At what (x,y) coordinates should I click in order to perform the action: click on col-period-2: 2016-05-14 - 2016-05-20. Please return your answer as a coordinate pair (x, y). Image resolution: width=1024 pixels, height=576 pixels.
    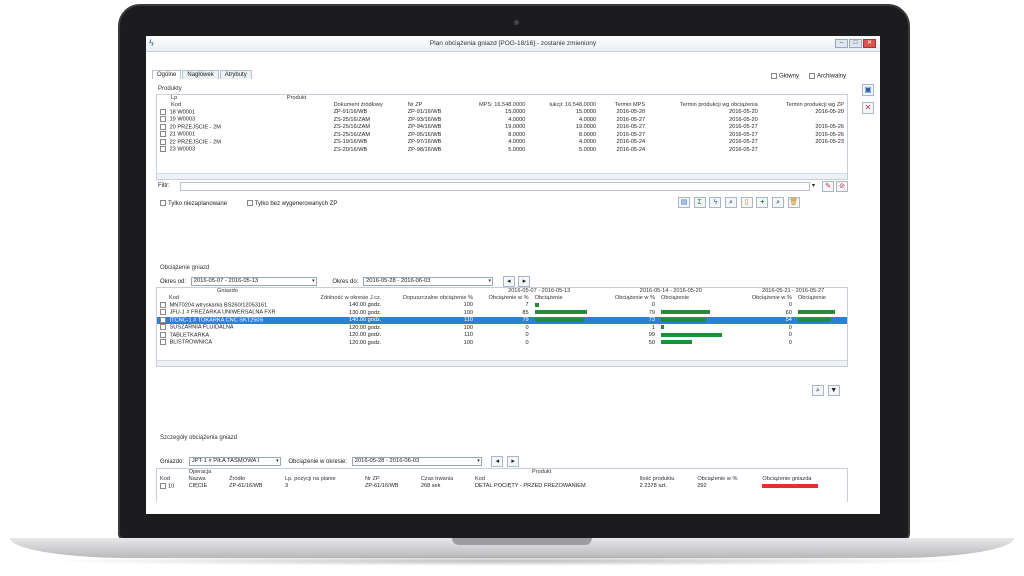
    Looking at the image, I should click on (670, 291).